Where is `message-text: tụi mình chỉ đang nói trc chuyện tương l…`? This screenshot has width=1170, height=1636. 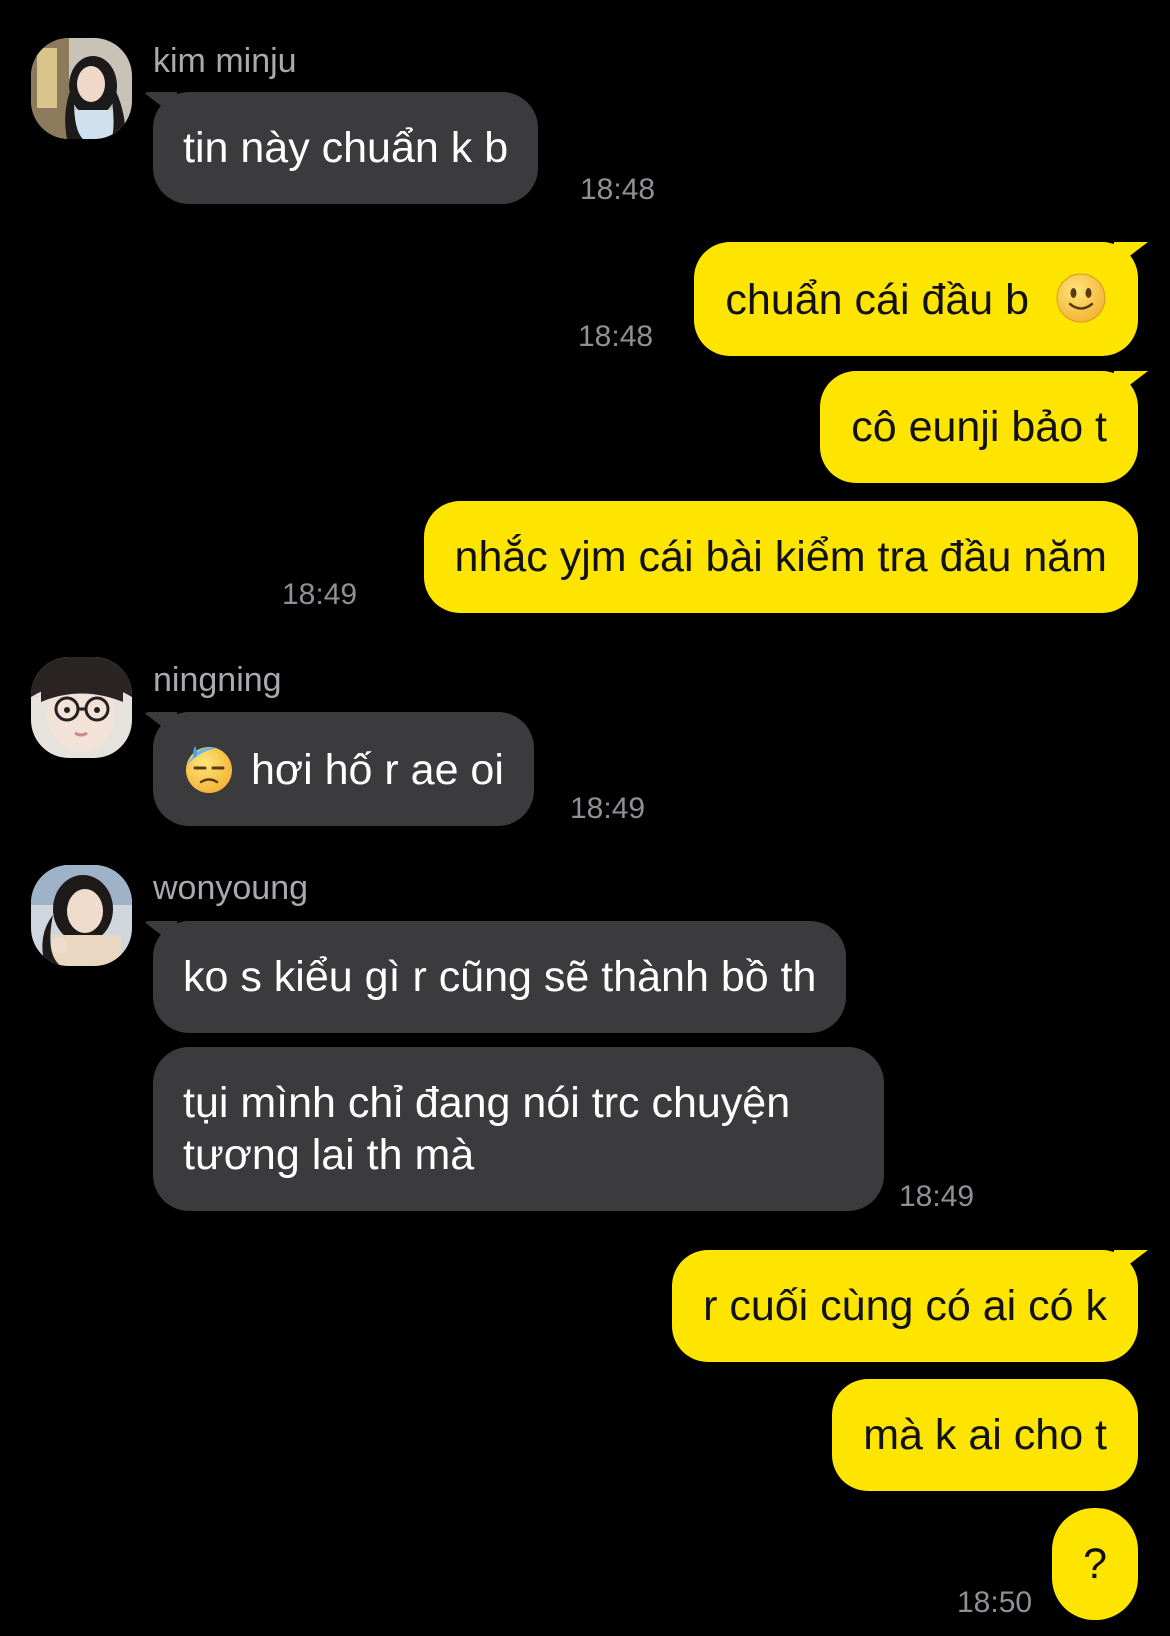 message-text: tụi mình chỉ đang nói trc chuyện tương l… is located at coordinates (487, 1129).